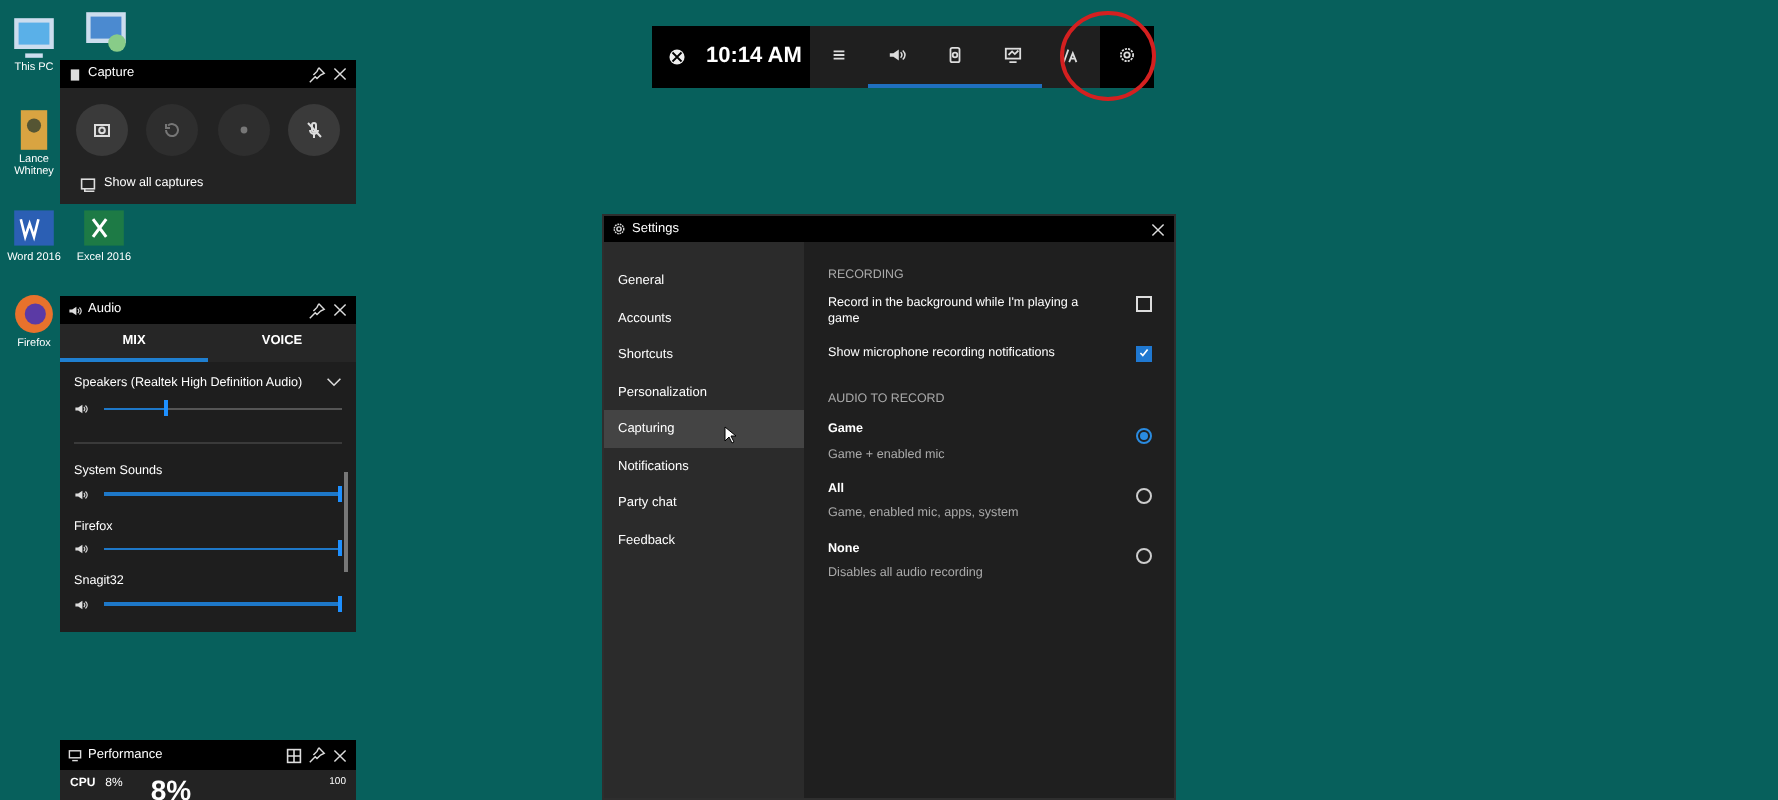 This screenshot has height=800, width=1778. I want to click on checkbox, so click(1144, 353).